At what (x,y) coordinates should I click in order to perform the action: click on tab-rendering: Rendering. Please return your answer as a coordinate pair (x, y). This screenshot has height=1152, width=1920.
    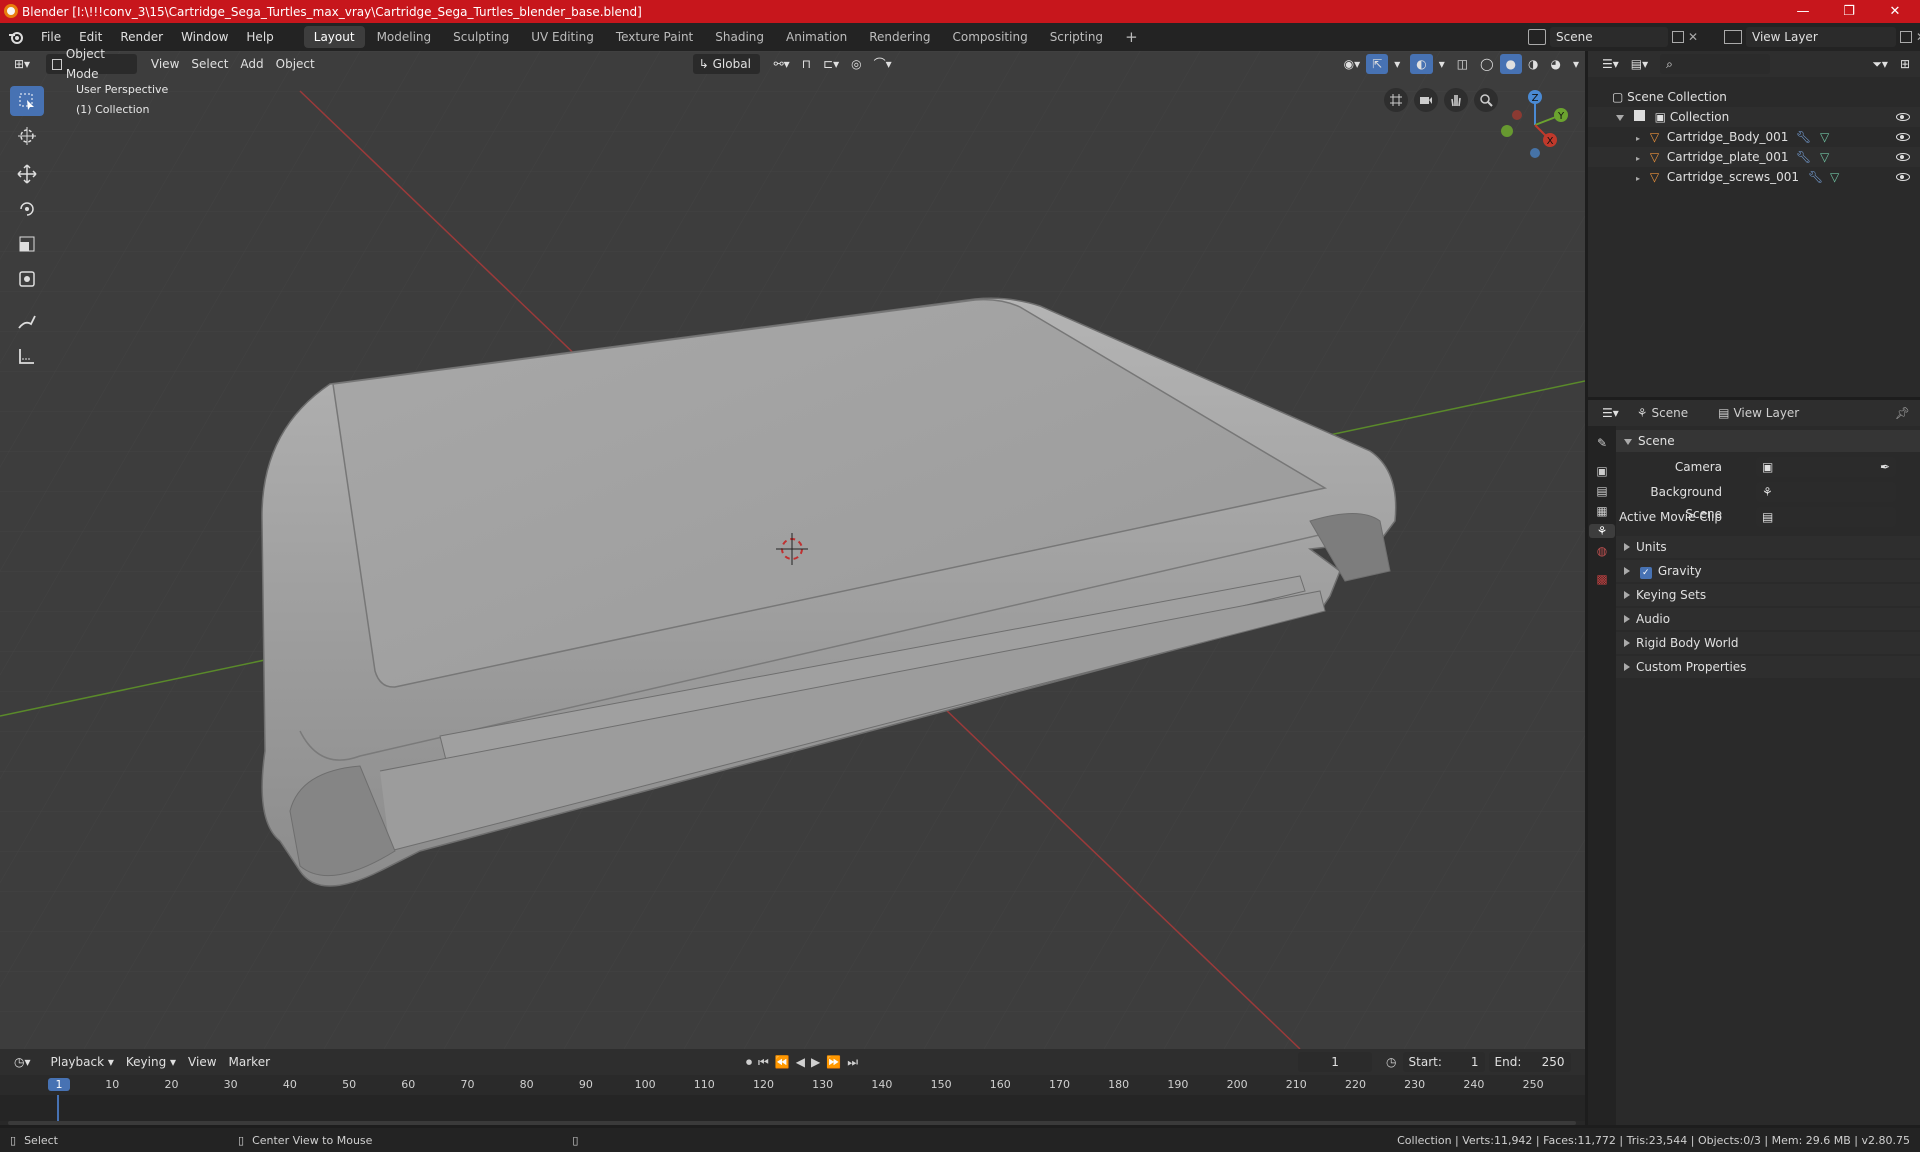
    Looking at the image, I should click on (899, 37).